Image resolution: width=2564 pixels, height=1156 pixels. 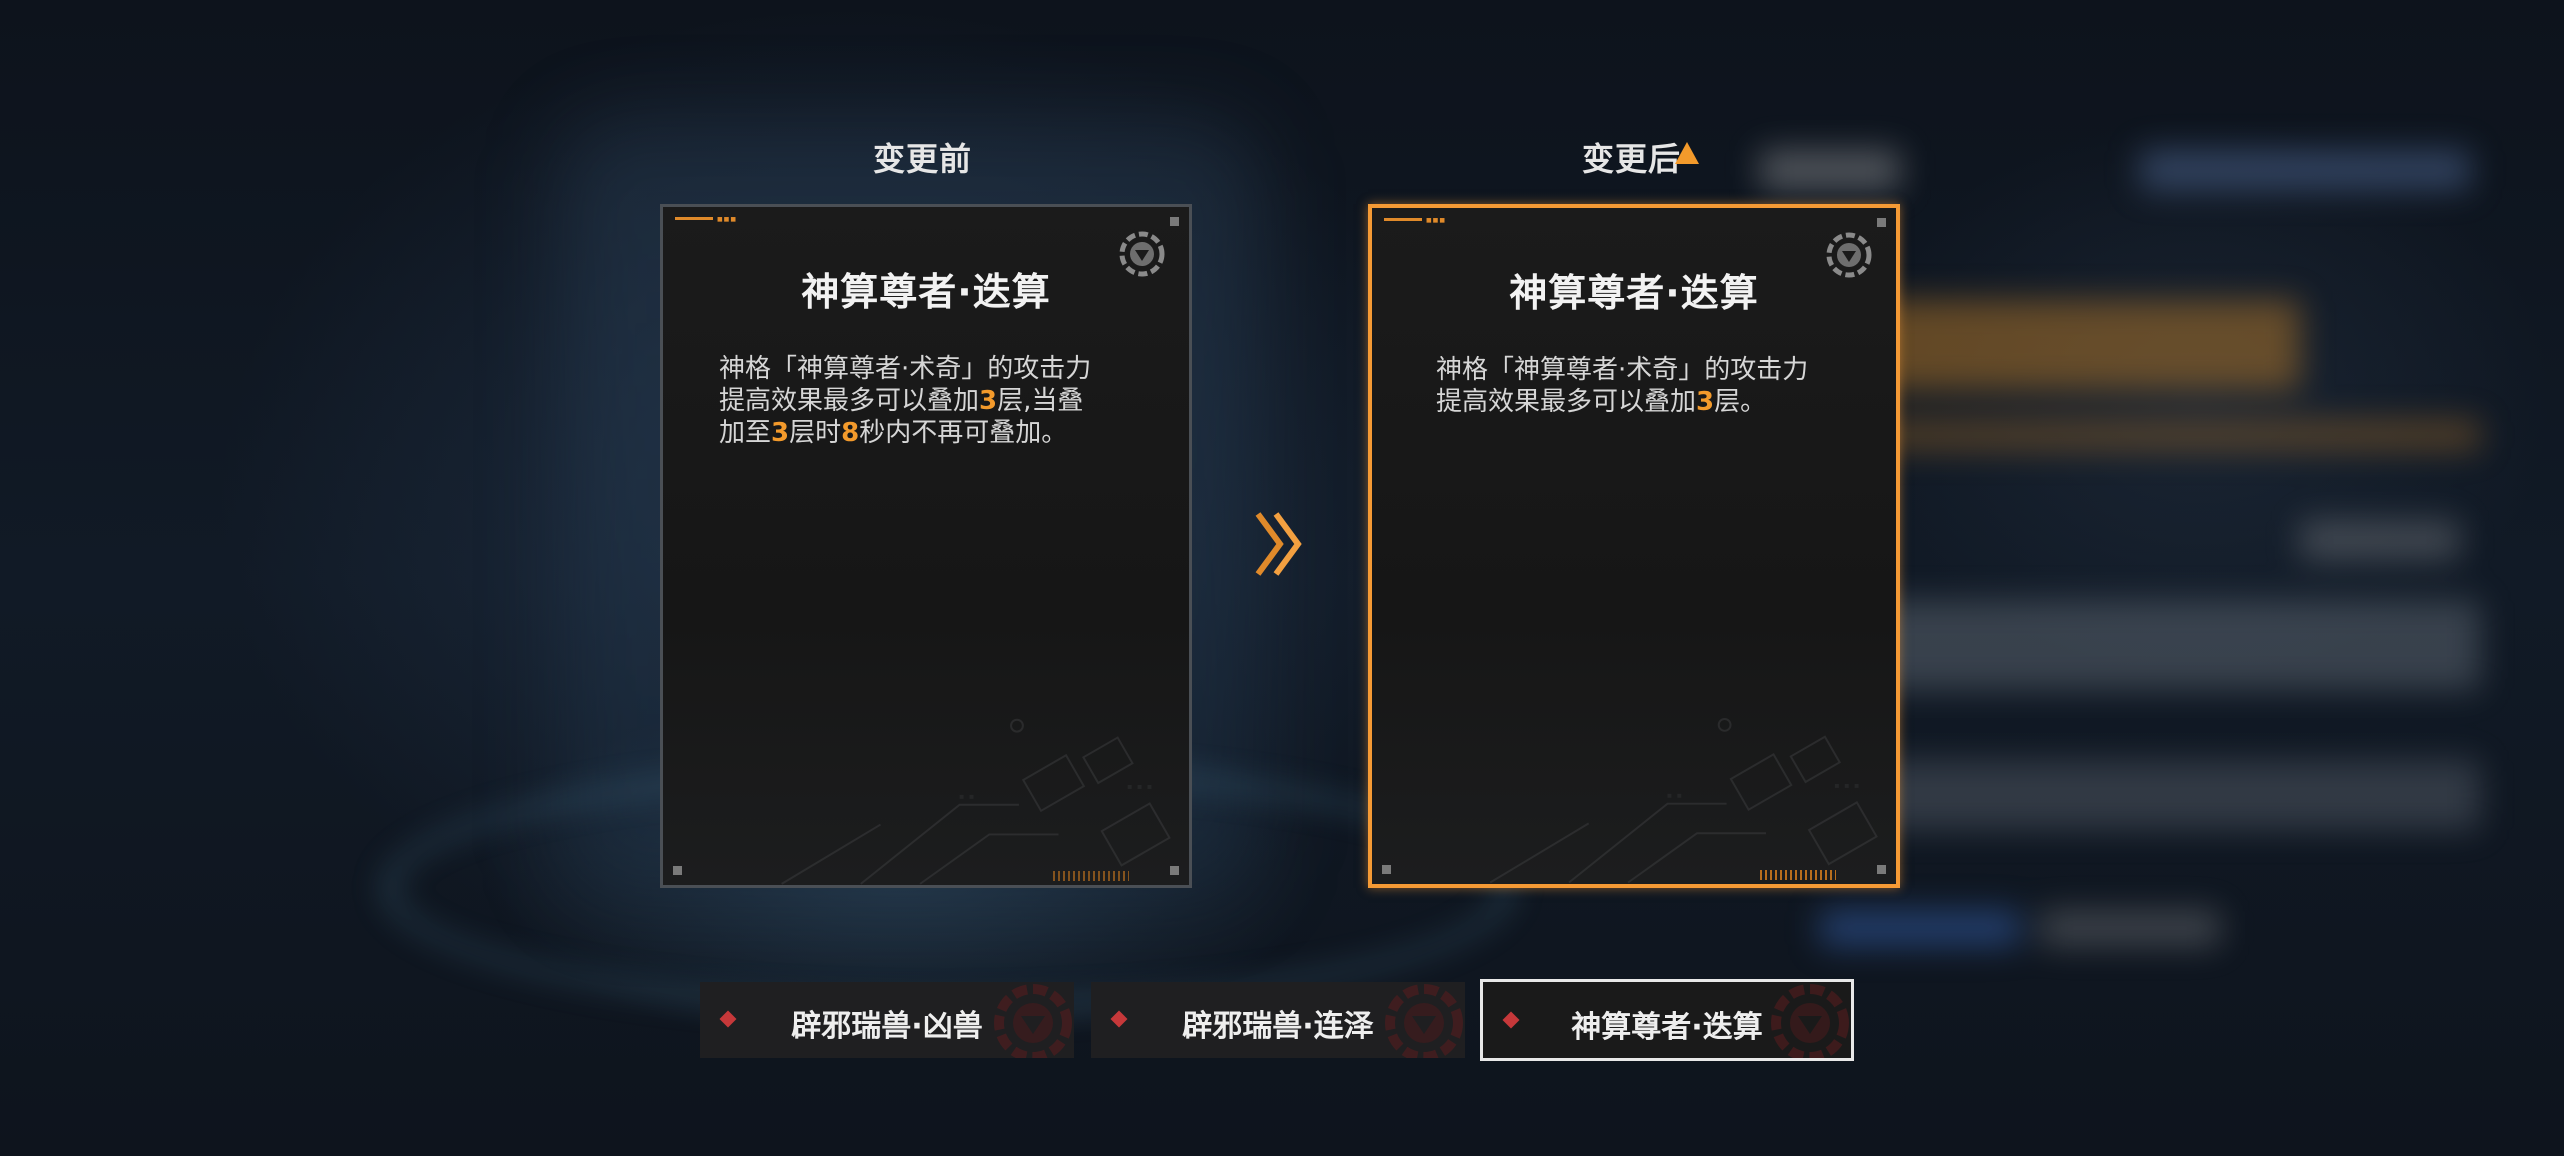 I want to click on before-header: 变更前, so click(x=922, y=157).